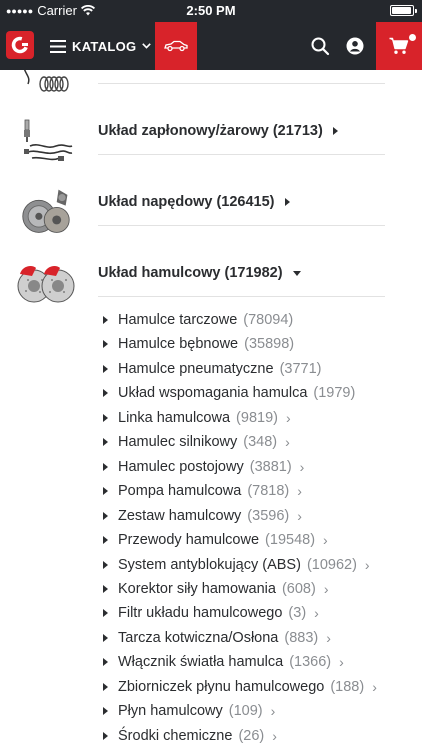  I want to click on subcategory-item: Przewody hamulcowe (19548) ›, so click(215, 540).